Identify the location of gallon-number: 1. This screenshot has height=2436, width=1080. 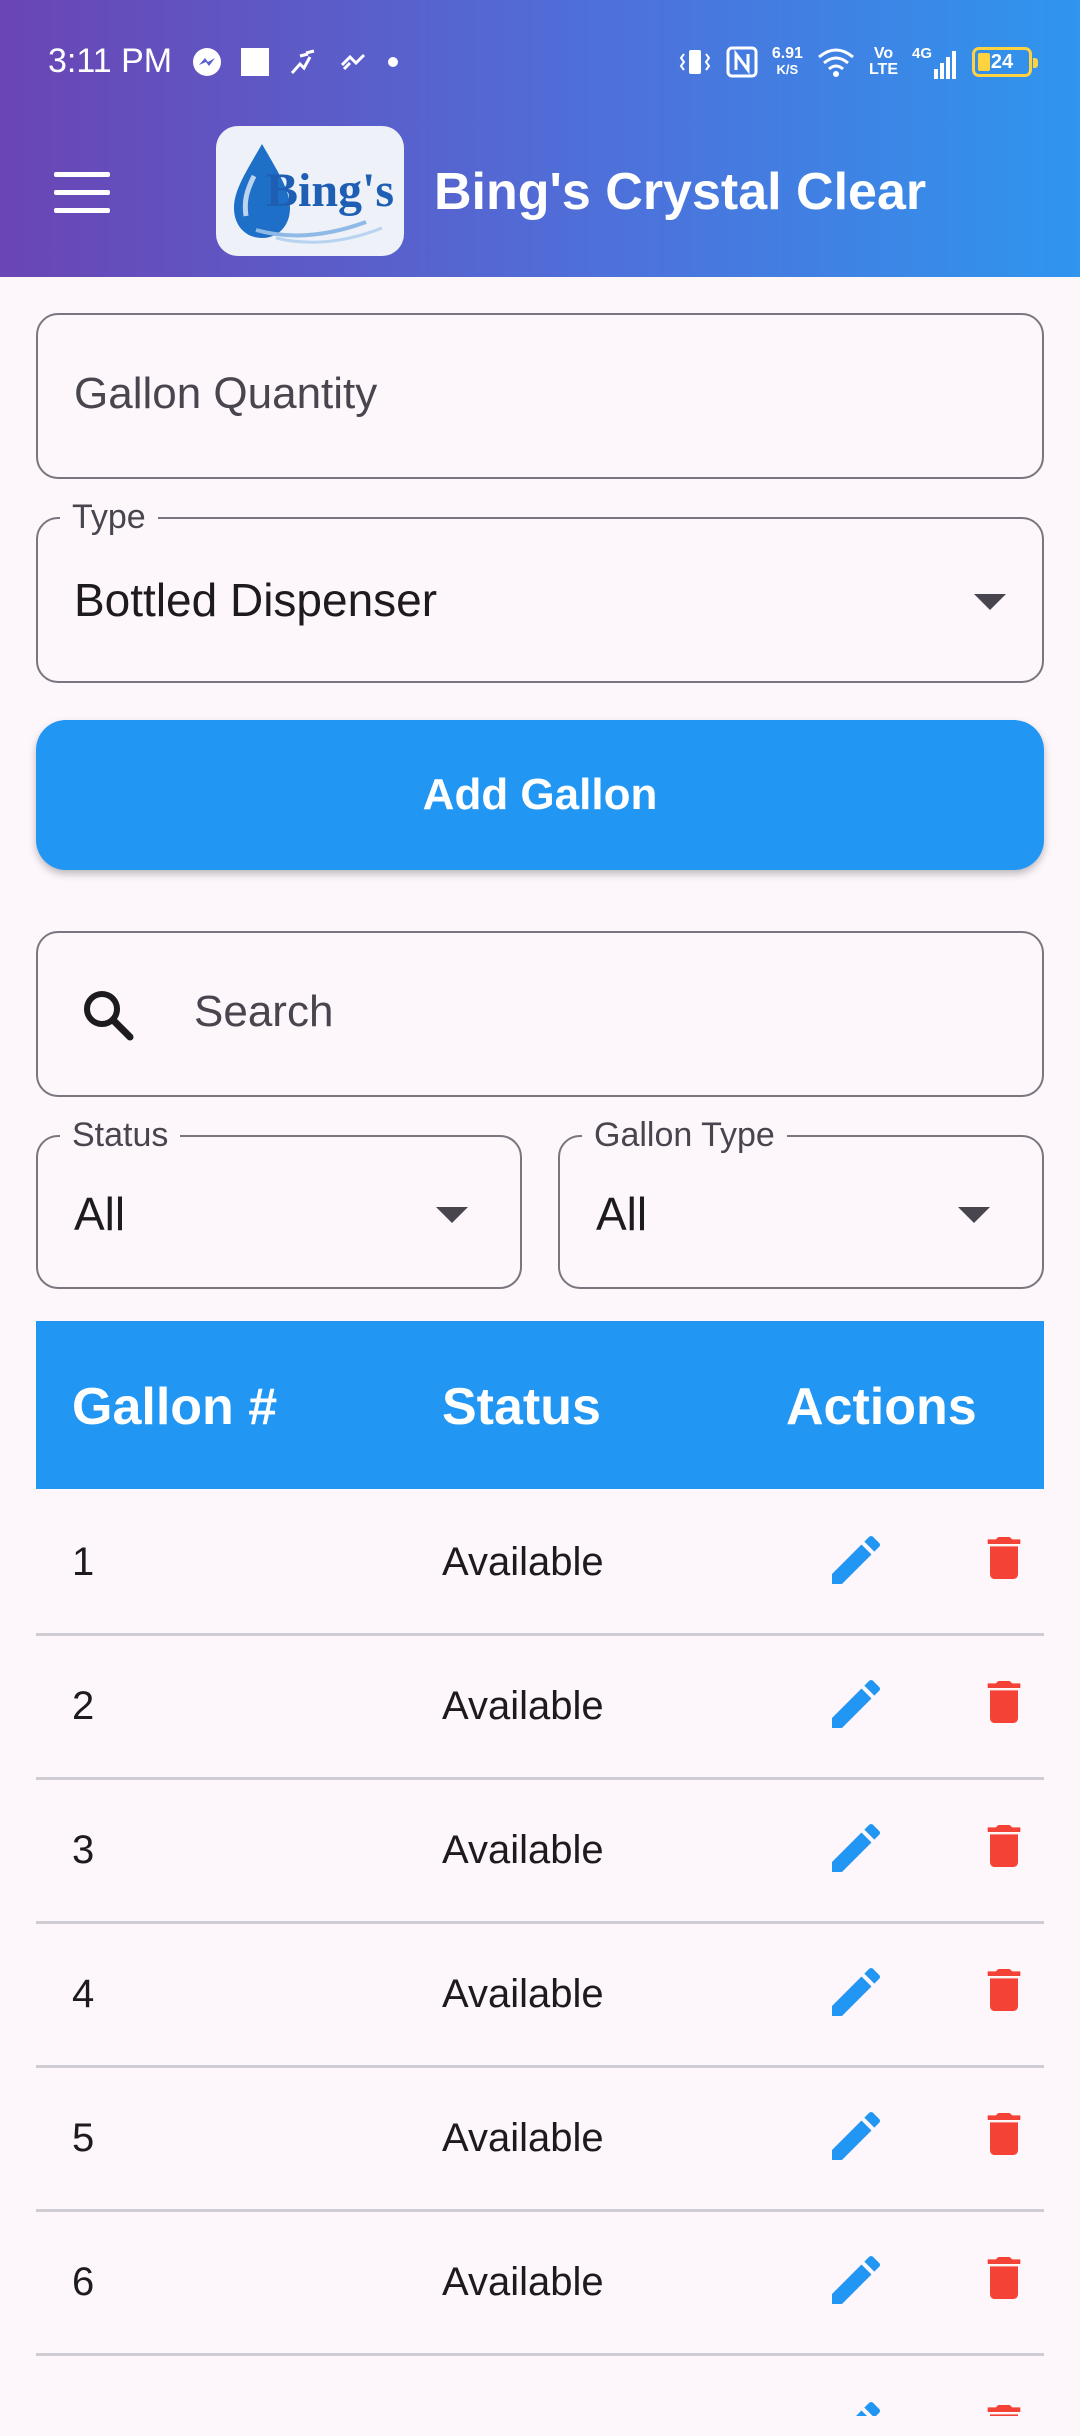
(83, 1562).